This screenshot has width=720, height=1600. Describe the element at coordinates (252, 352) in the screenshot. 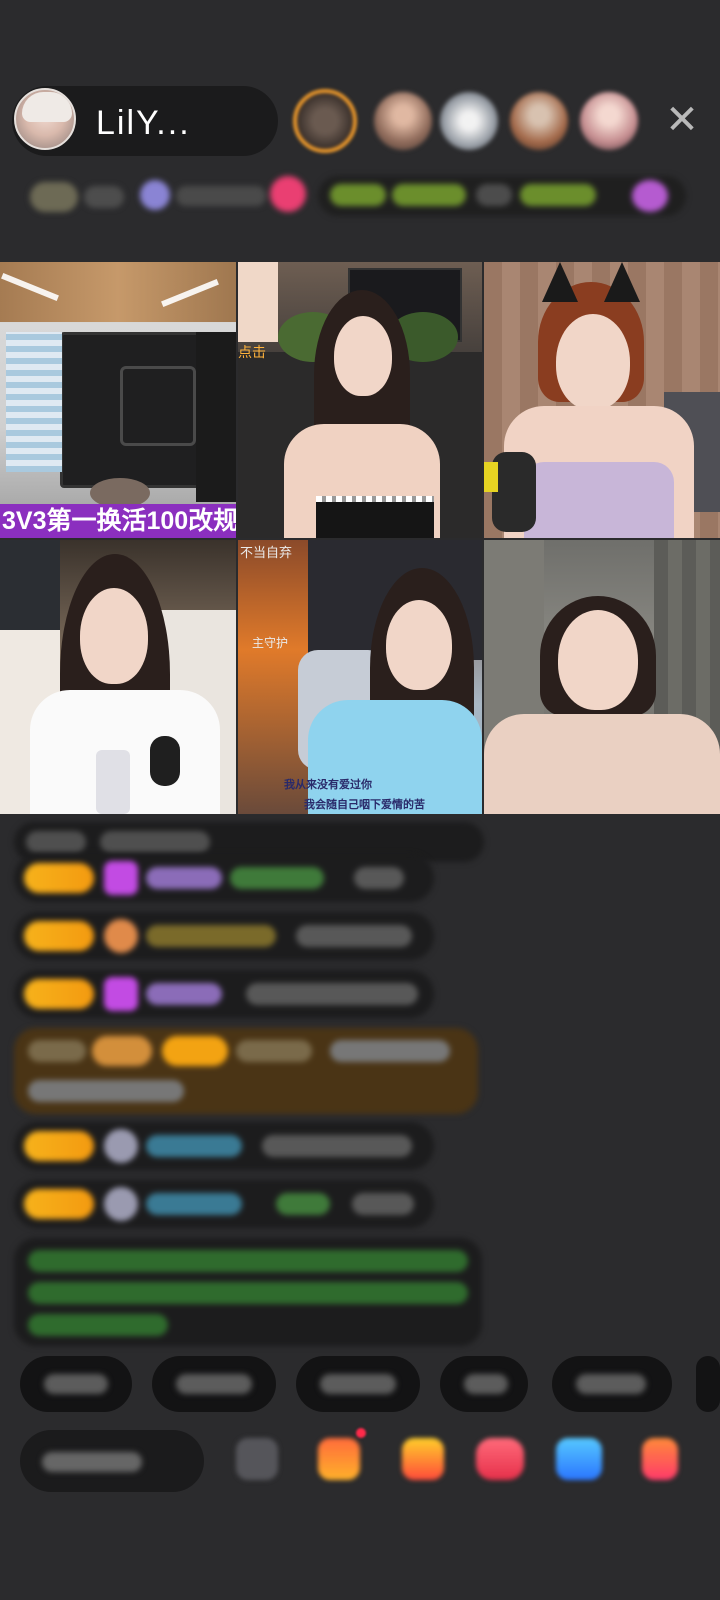

I see `video-tile-2-overlay: 点击` at that location.